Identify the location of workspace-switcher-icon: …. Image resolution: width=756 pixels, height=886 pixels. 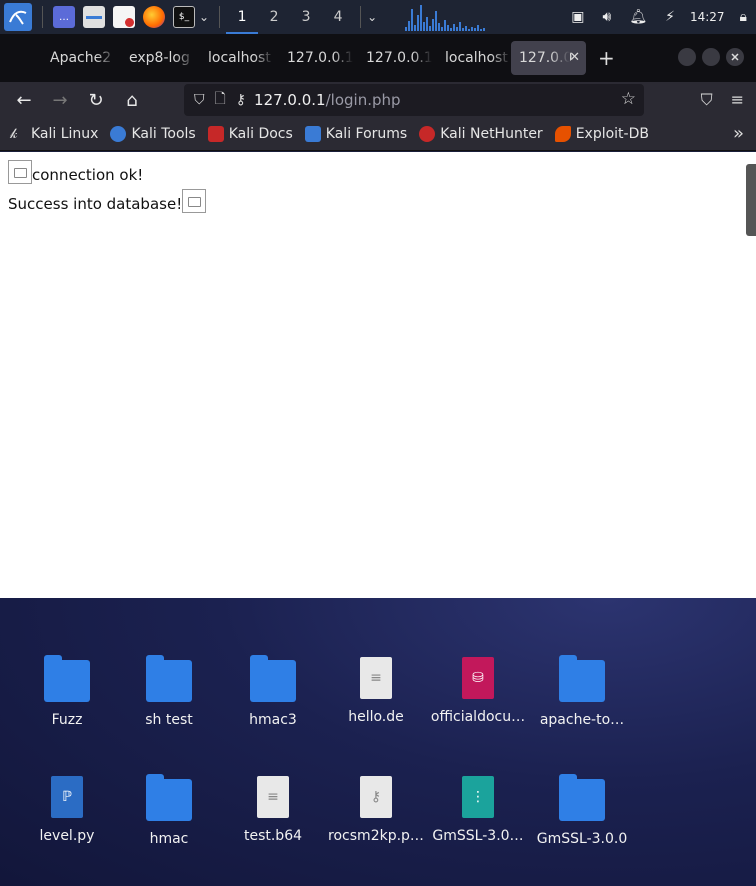
(64, 17).